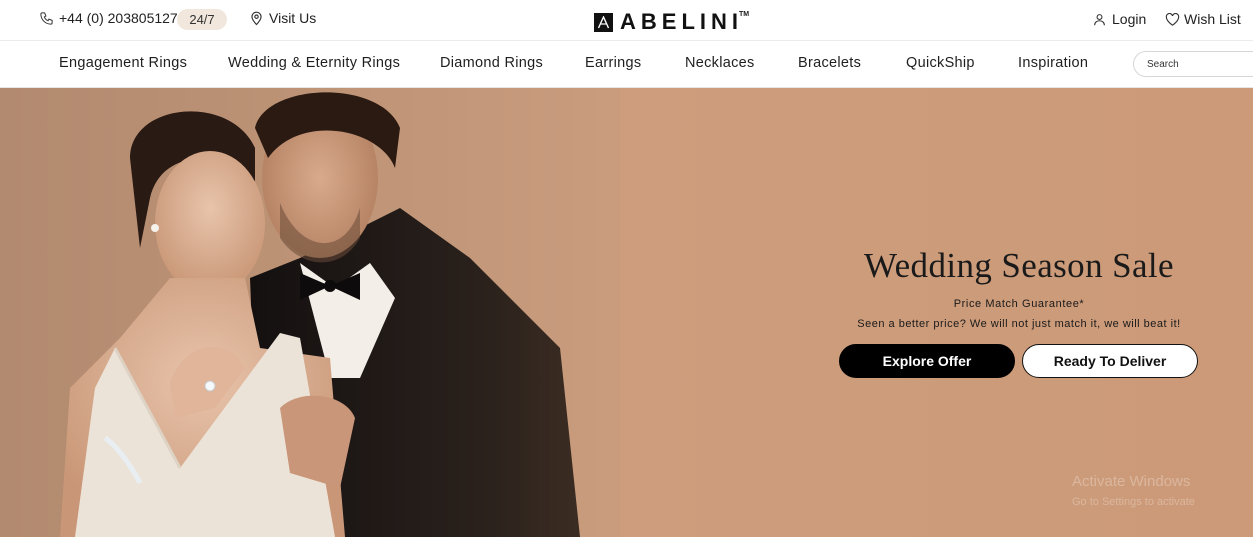 This screenshot has height=537, width=1253. I want to click on heart-icon, so click(1172, 19).